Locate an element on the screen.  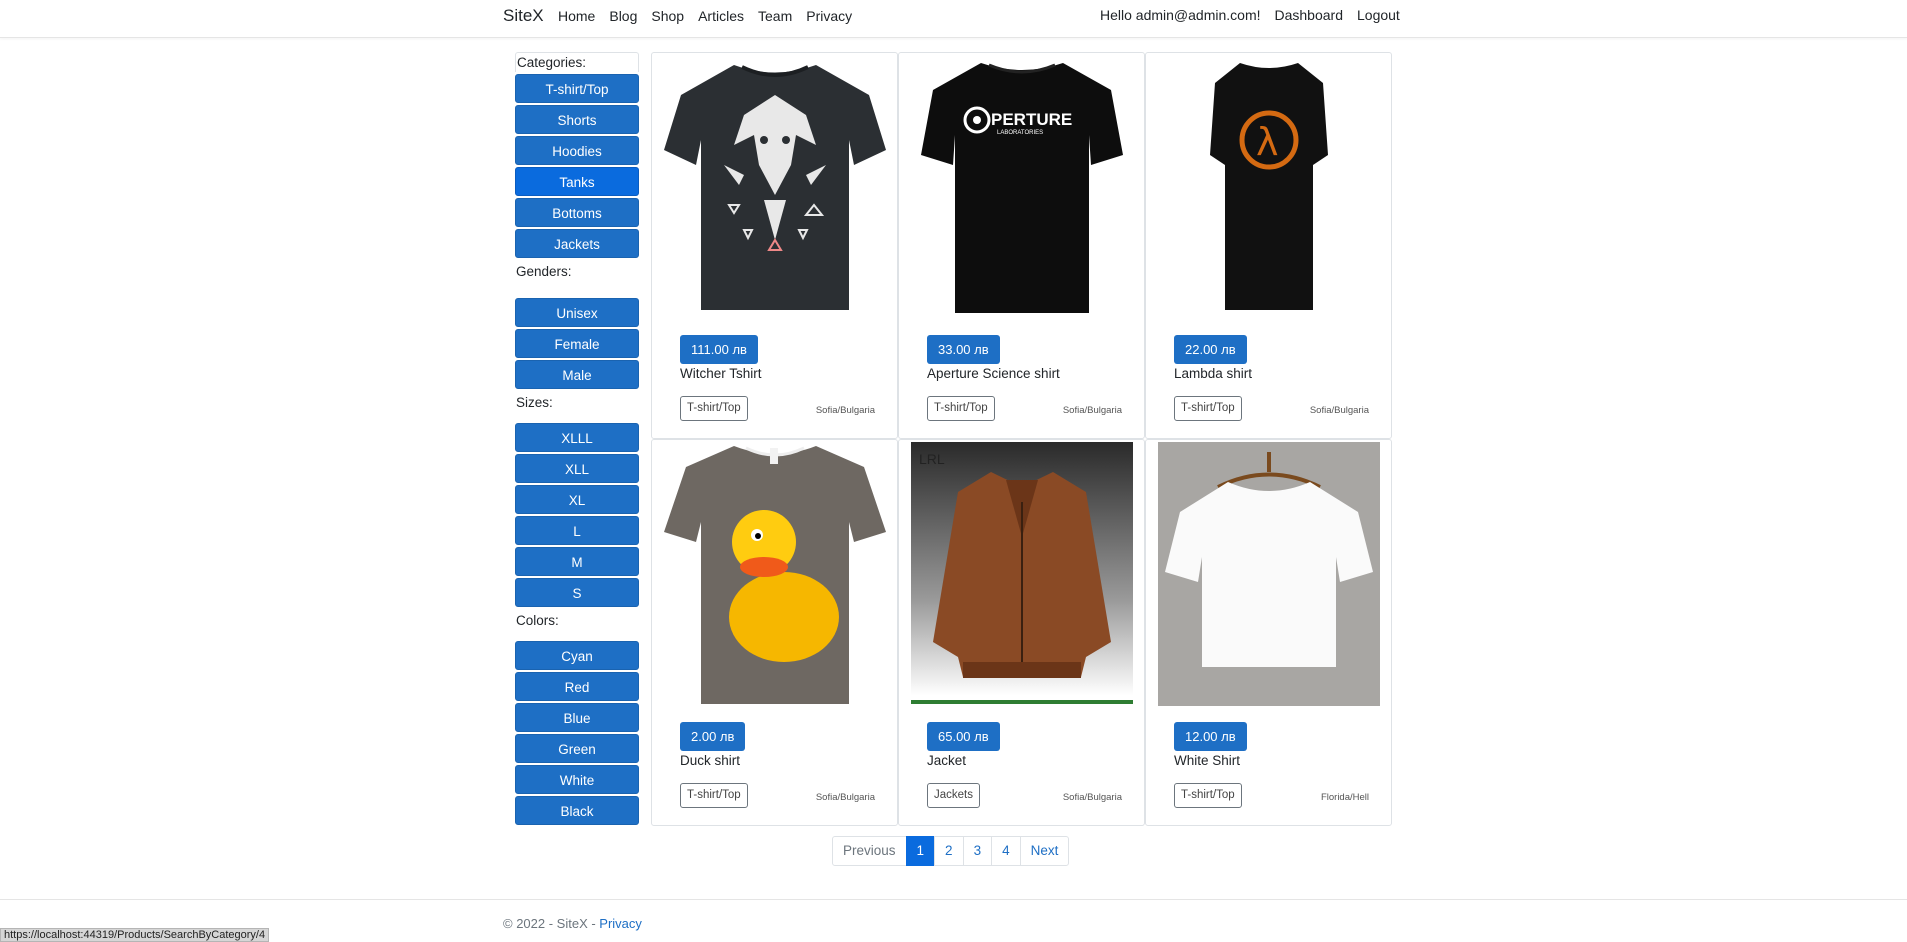
user-greeting: Hello admin@admin.com! is located at coordinates (1180, 15).